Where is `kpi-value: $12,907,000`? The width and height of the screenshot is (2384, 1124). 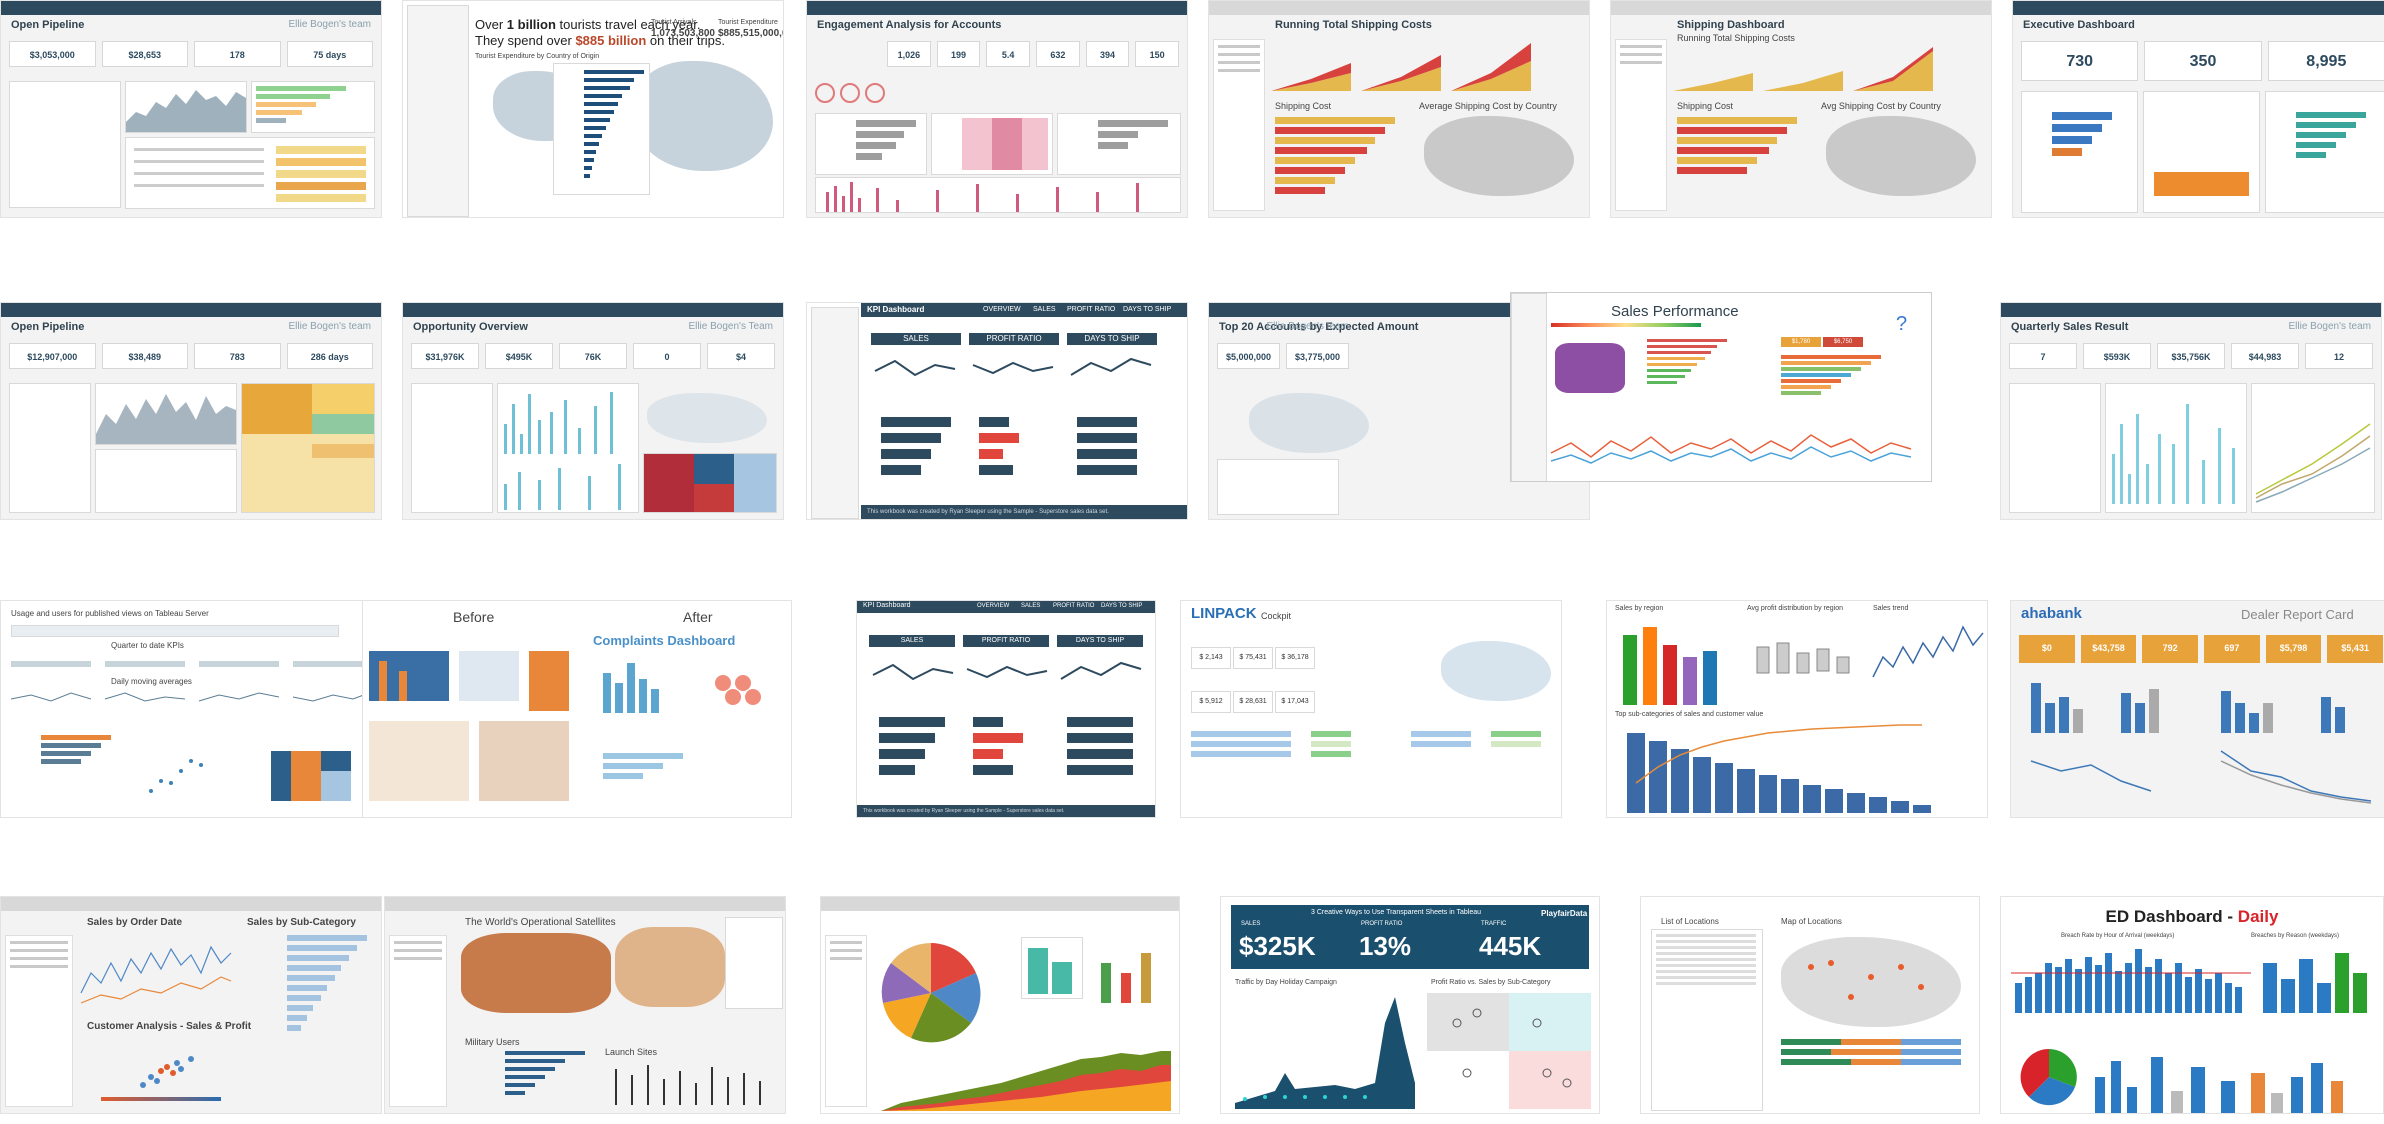
kpi-value: $12,907,000 is located at coordinates (52, 356).